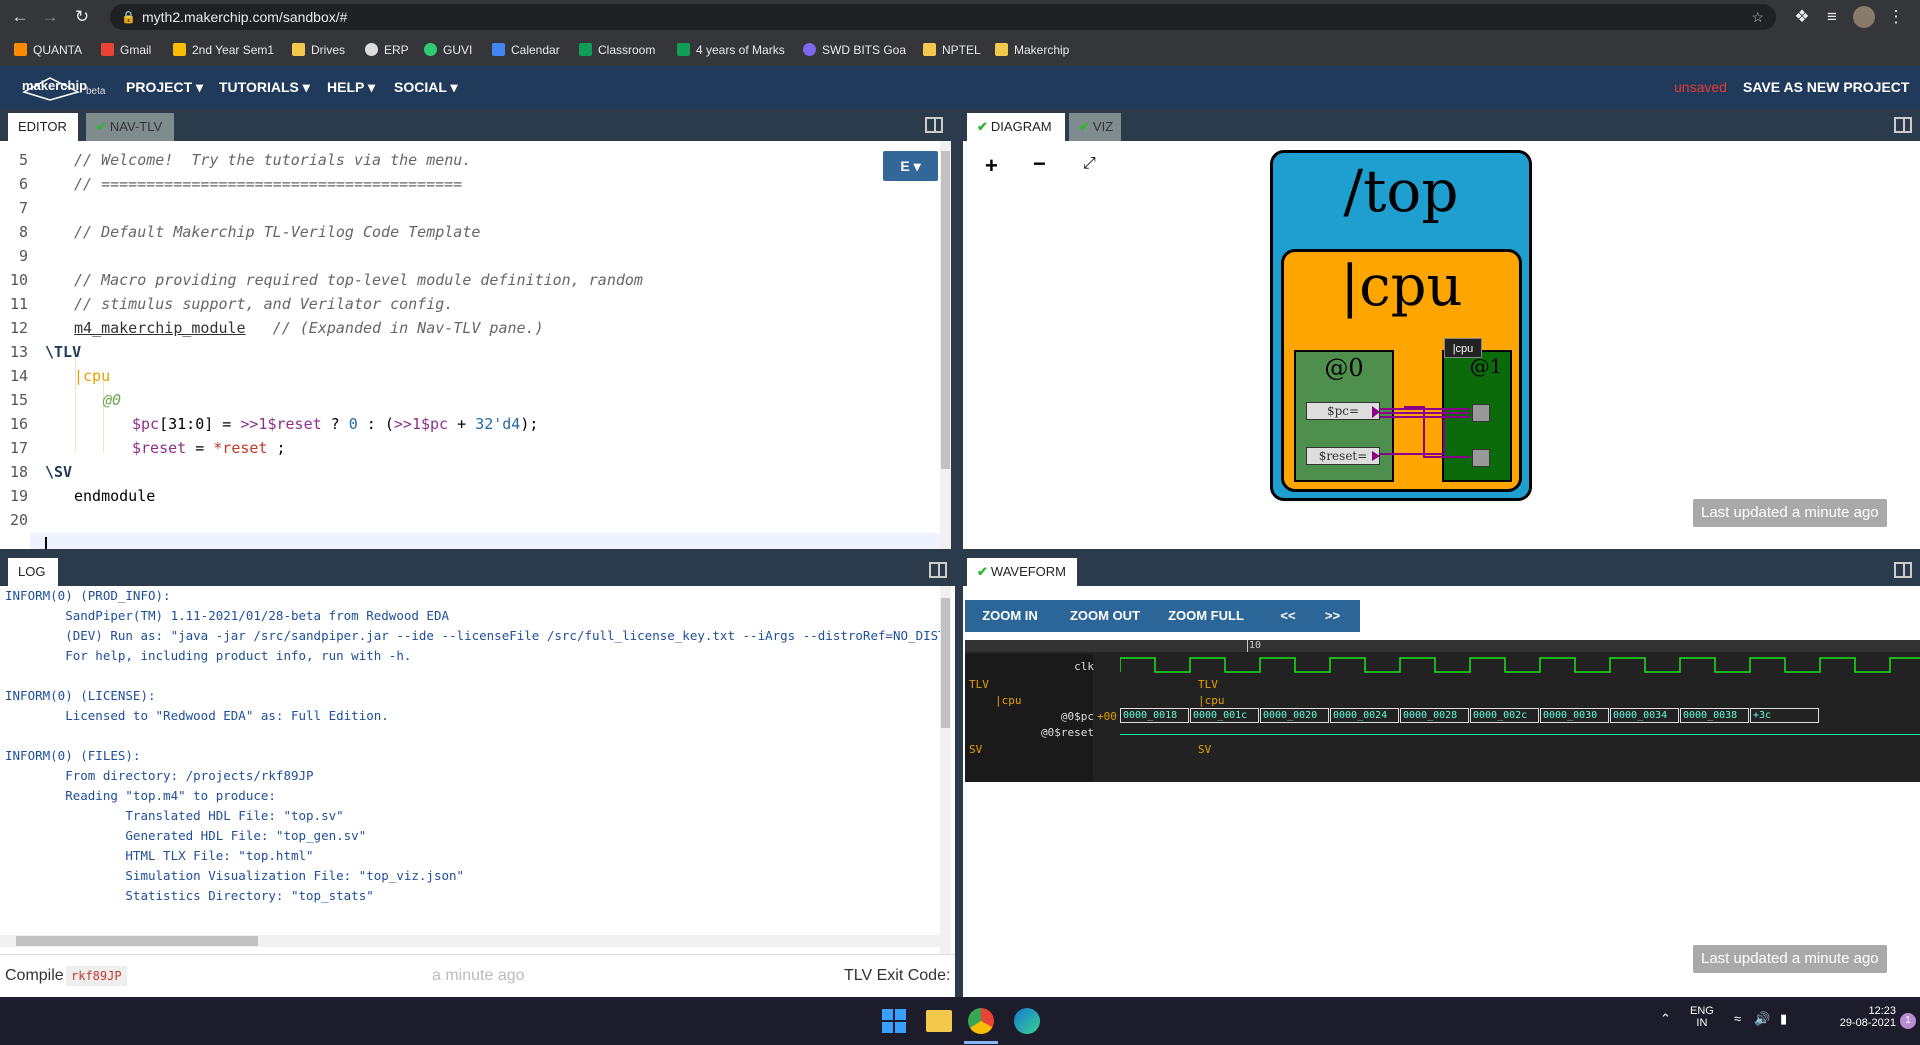 The width and height of the screenshot is (1920, 1045). I want to click on signal-cpu: |cpu, so click(1008, 700).